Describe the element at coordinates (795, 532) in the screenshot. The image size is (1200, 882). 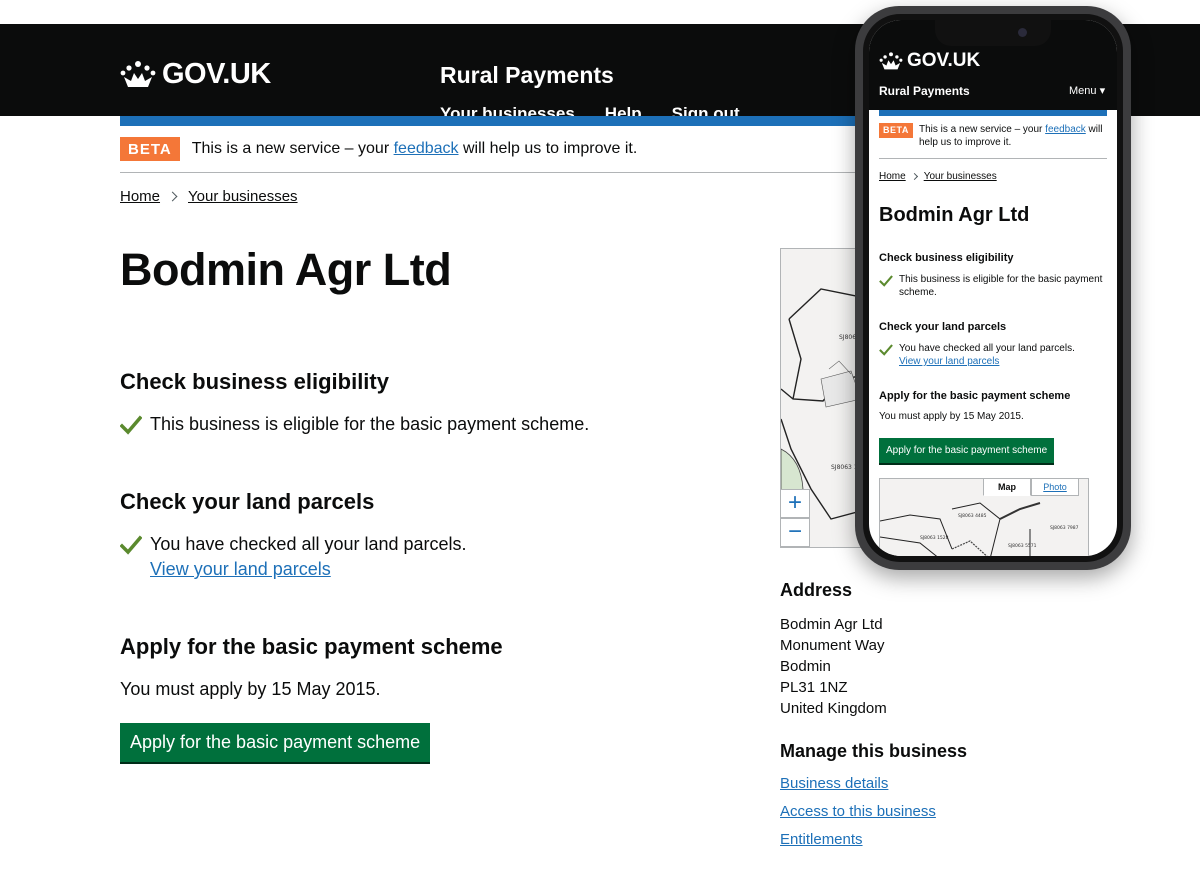
I see `zoom-out-button: −` at that location.